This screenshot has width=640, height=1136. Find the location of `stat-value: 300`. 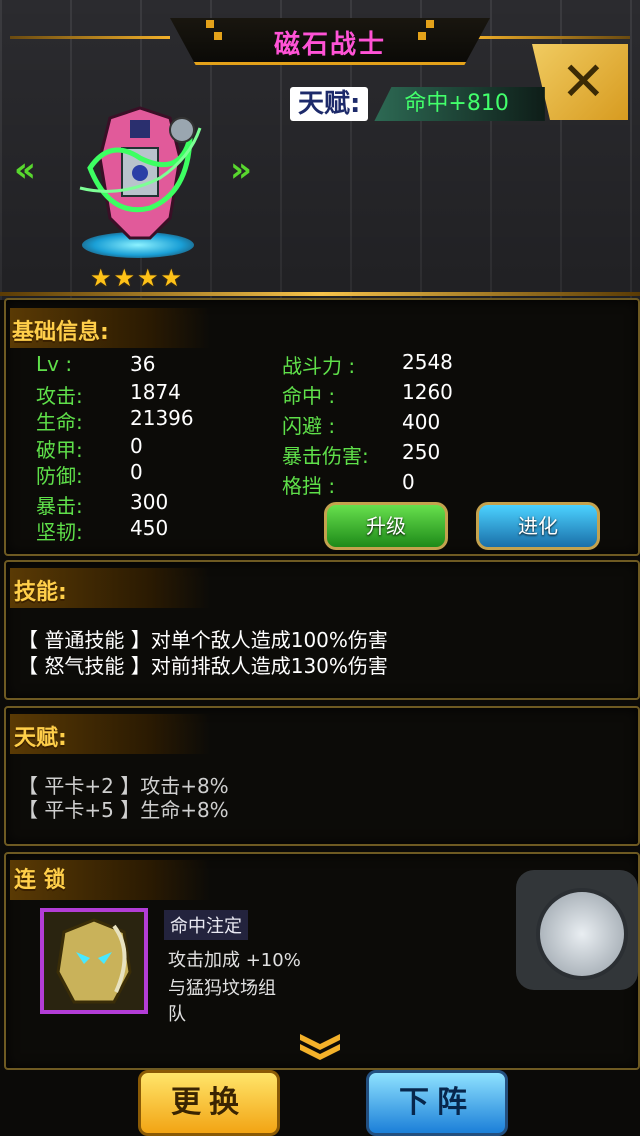

stat-value: 300 is located at coordinates (149, 502).